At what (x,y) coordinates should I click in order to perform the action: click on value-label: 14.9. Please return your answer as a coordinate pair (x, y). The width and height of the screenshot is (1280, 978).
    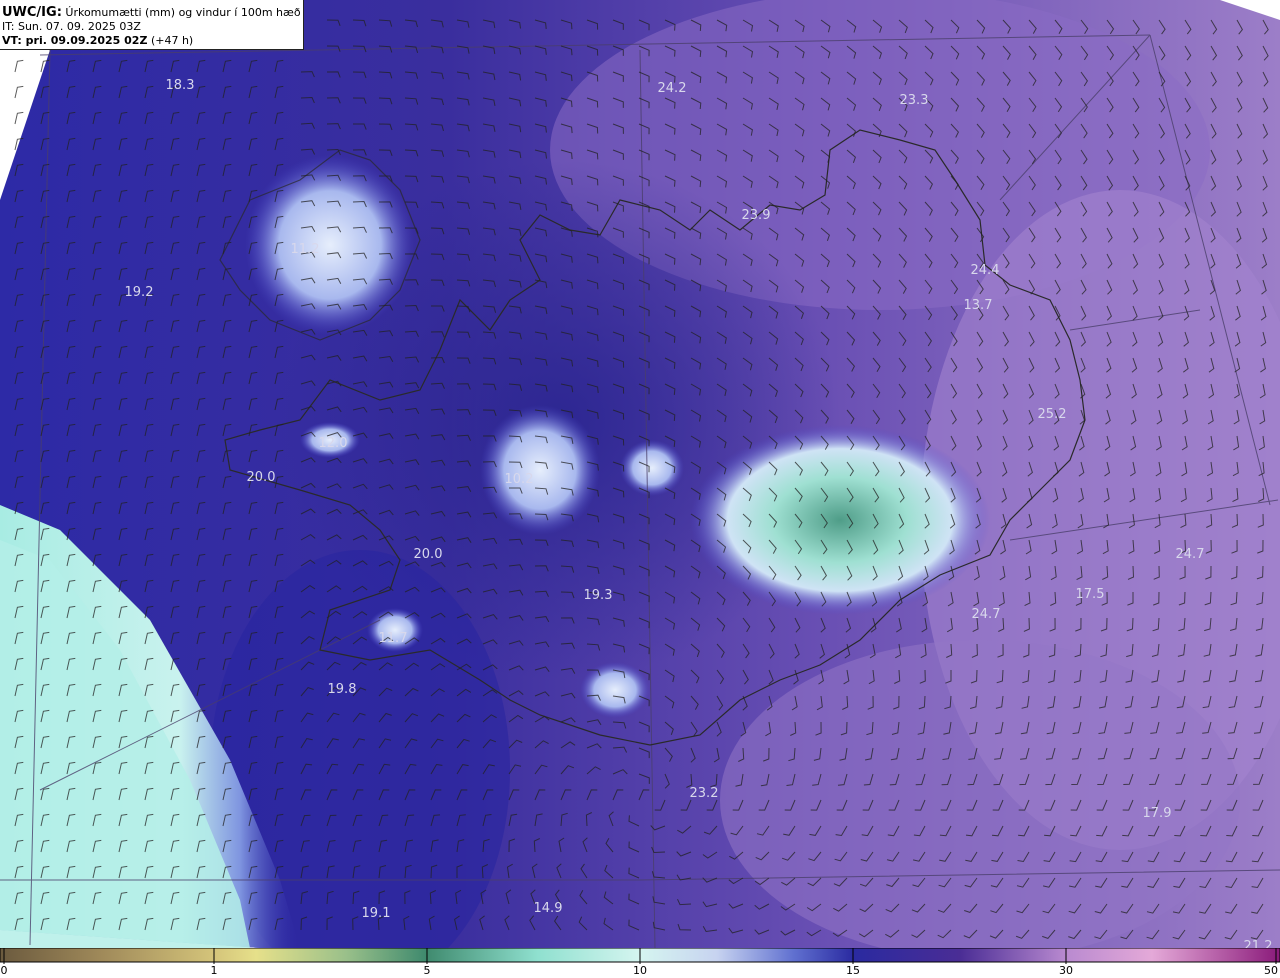
    Looking at the image, I should click on (548, 908).